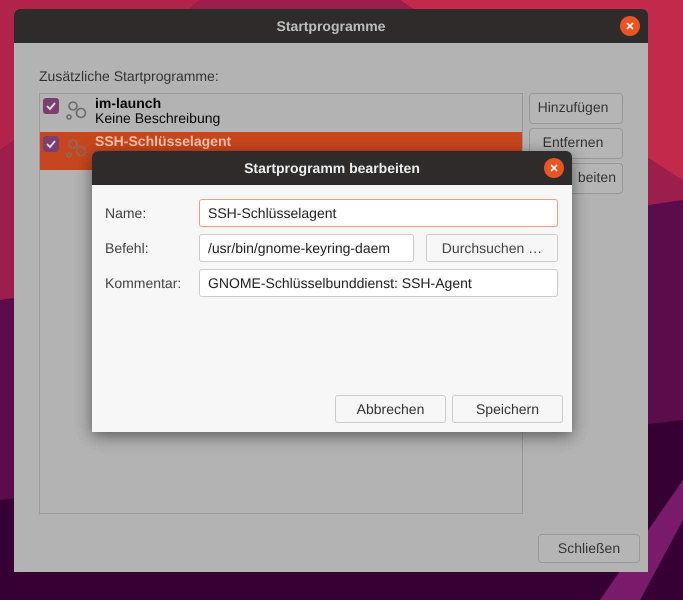 The image size is (683, 600). Describe the element at coordinates (332, 168) in the screenshot. I see `dialog-title: Startprogramm bearbeiten` at that location.